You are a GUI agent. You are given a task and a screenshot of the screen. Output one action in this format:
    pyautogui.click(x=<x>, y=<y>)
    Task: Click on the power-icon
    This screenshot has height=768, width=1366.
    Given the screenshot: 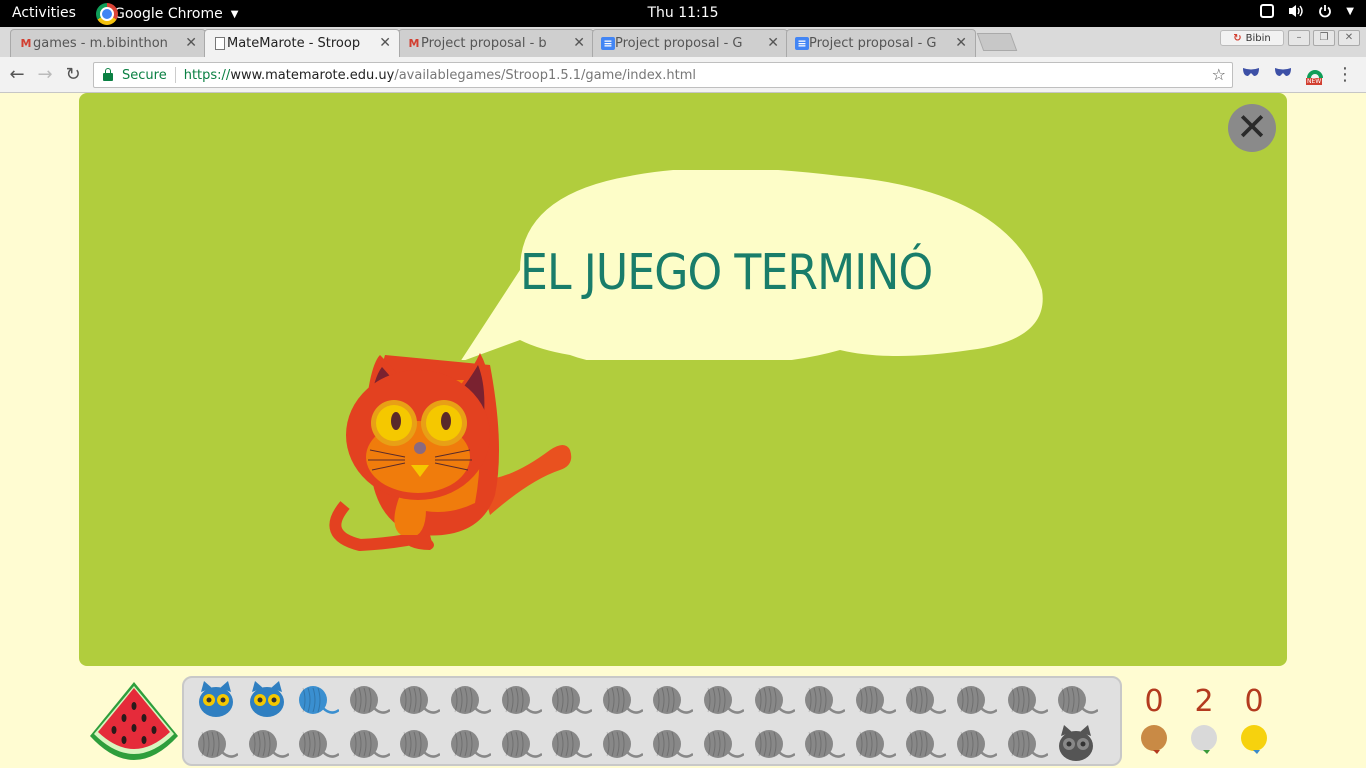 What is the action you would take?
    pyautogui.click(x=1325, y=13)
    